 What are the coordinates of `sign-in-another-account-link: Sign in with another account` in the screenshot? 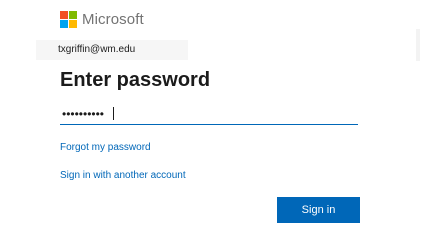 It's located at (123, 175).